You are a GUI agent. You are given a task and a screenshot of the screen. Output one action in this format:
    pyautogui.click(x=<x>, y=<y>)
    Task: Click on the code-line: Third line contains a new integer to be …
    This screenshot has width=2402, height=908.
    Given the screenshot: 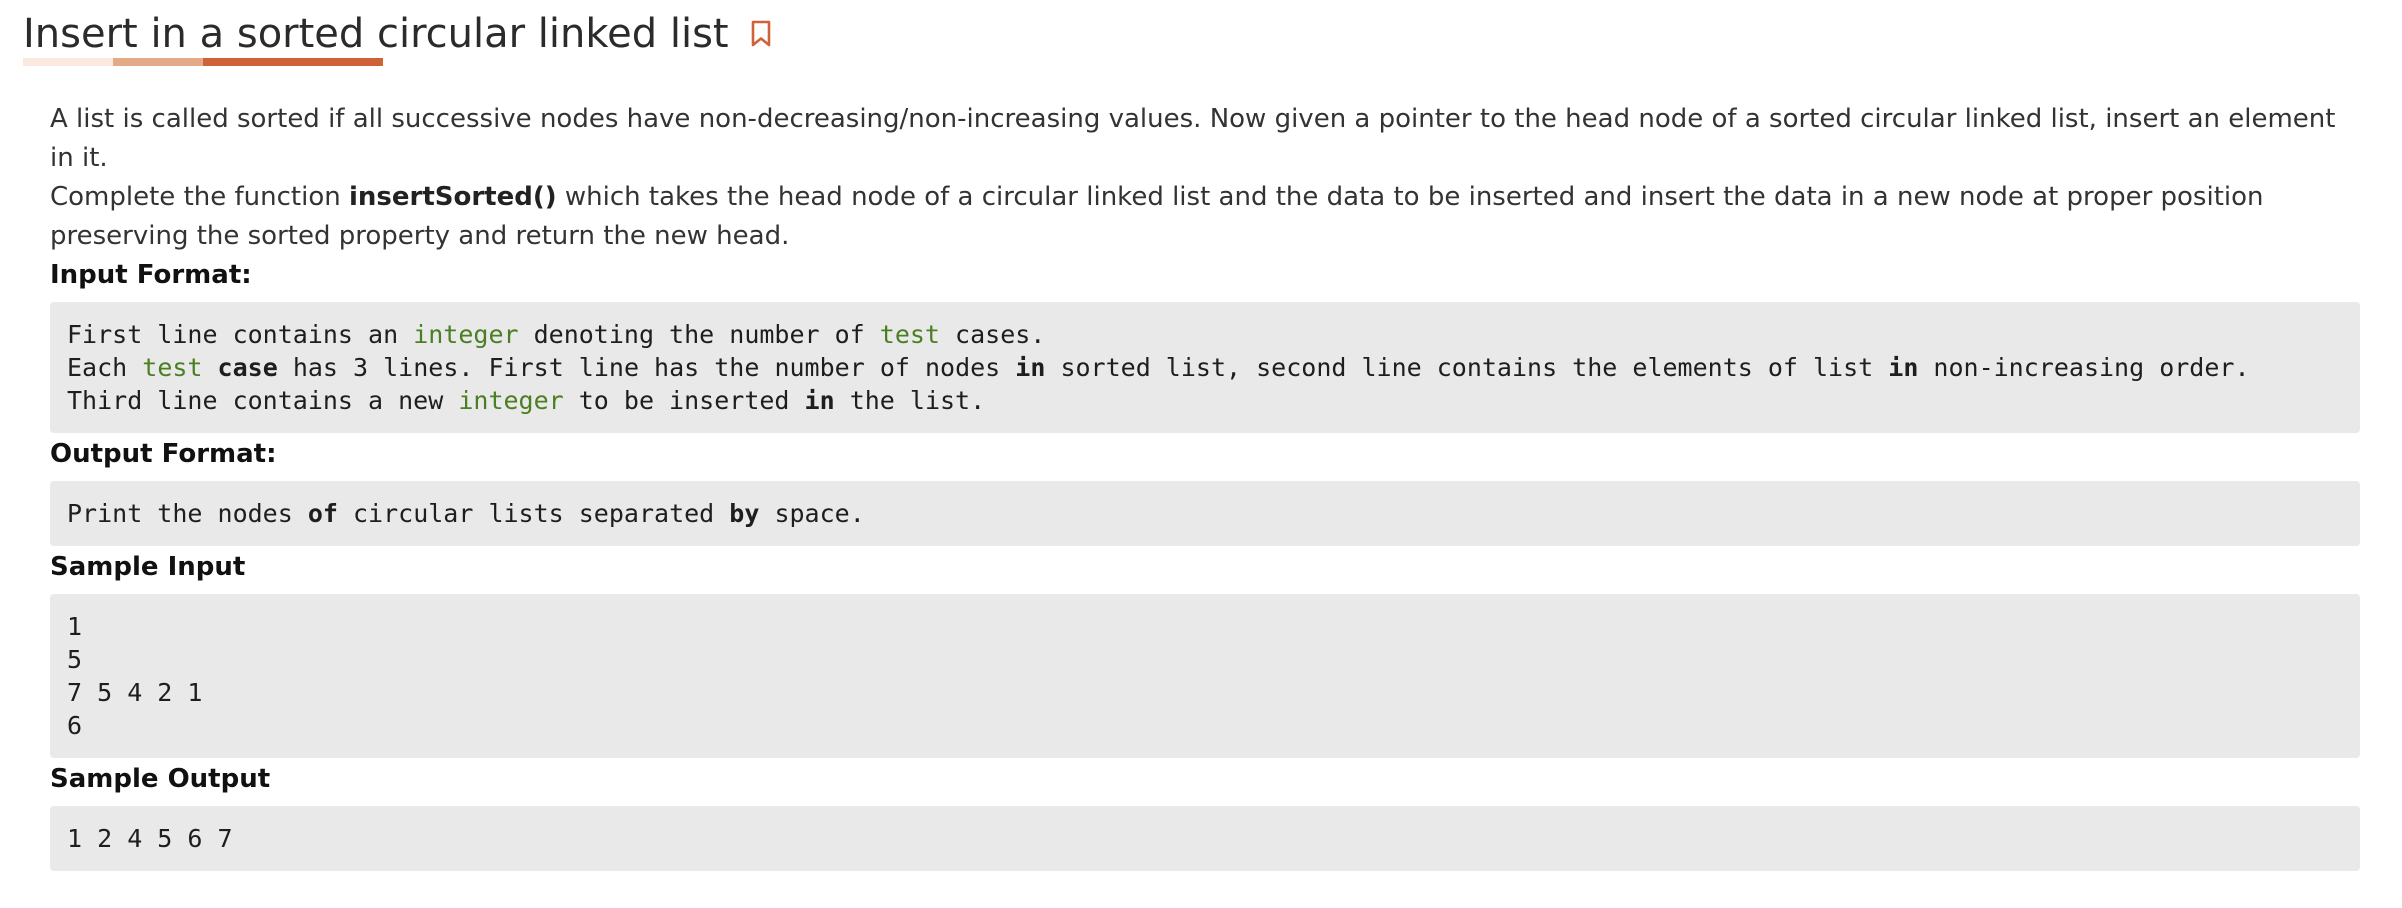 What is the action you would take?
    pyautogui.click(x=526, y=400)
    